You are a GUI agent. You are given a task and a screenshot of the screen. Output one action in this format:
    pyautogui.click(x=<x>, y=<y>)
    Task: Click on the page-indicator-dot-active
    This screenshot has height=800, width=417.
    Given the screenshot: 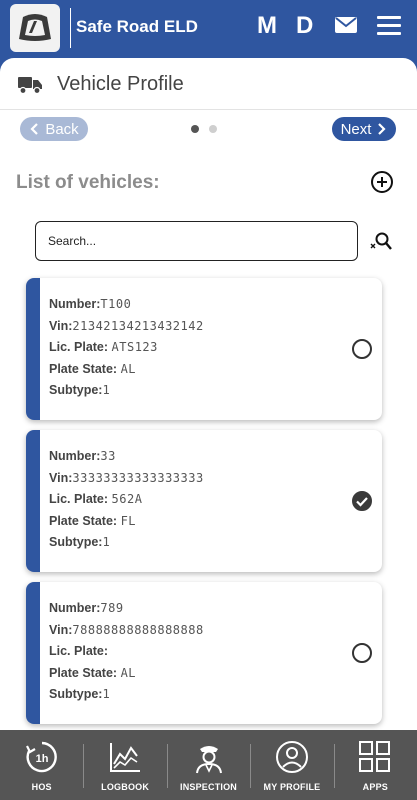 What is the action you would take?
    pyautogui.click(x=195, y=129)
    